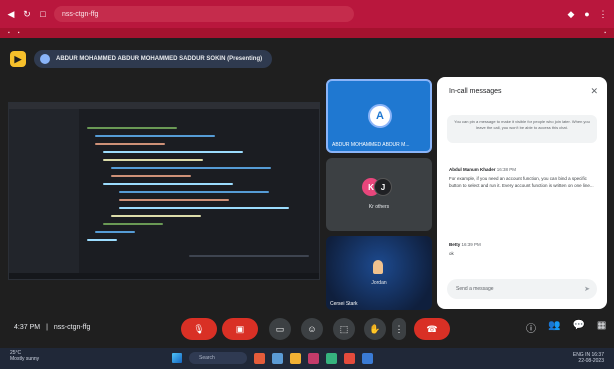 This screenshot has width=614, height=369. What do you see at coordinates (27, 327) in the screenshot?
I see `meeting-time: 4:37 PM` at bounding box center [27, 327].